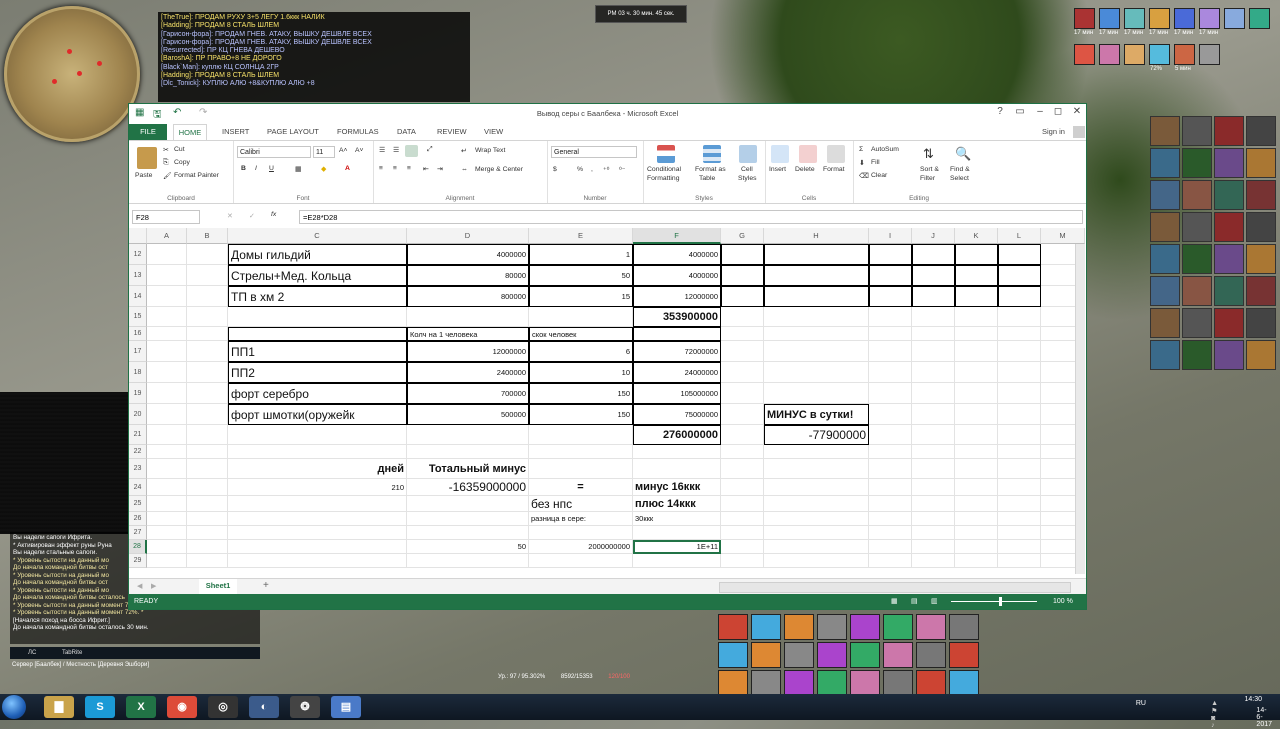 The width and height of the screenshot is (1280, 729). I want to click on language-indicator: RU, so click(1141, 703).